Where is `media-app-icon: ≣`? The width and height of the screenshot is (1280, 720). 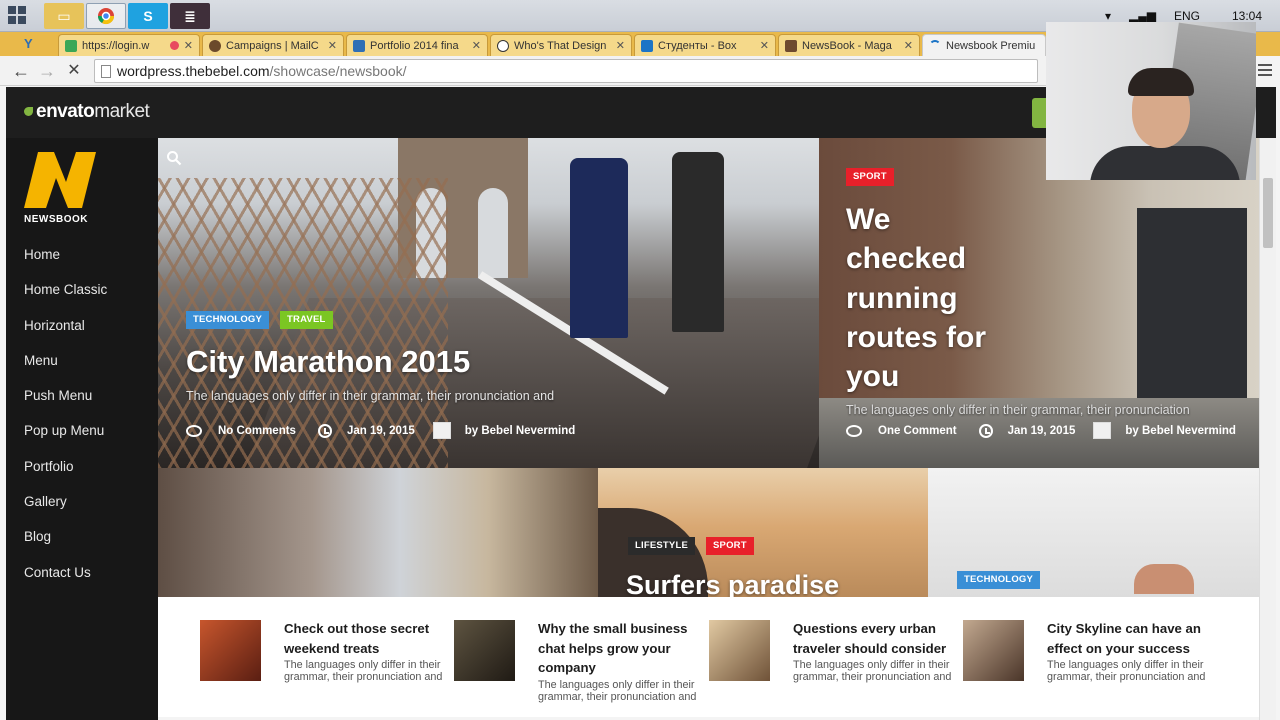 media-app-icon: ≣ is located at coordinates (190, 16).